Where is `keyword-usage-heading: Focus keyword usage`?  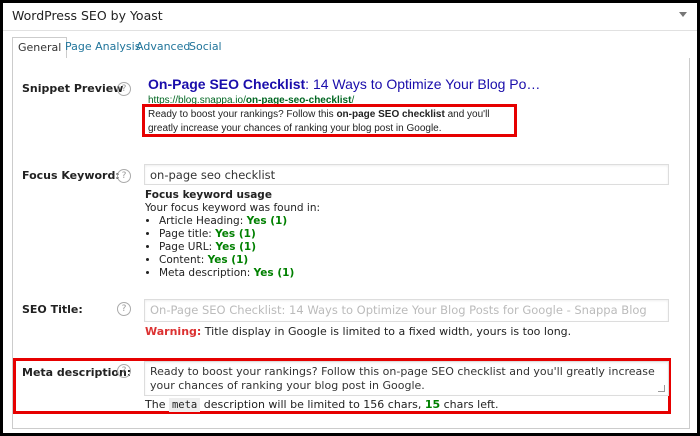
keyword-usage-heading: Focus keyword usage is located at coordinates (208, 195).